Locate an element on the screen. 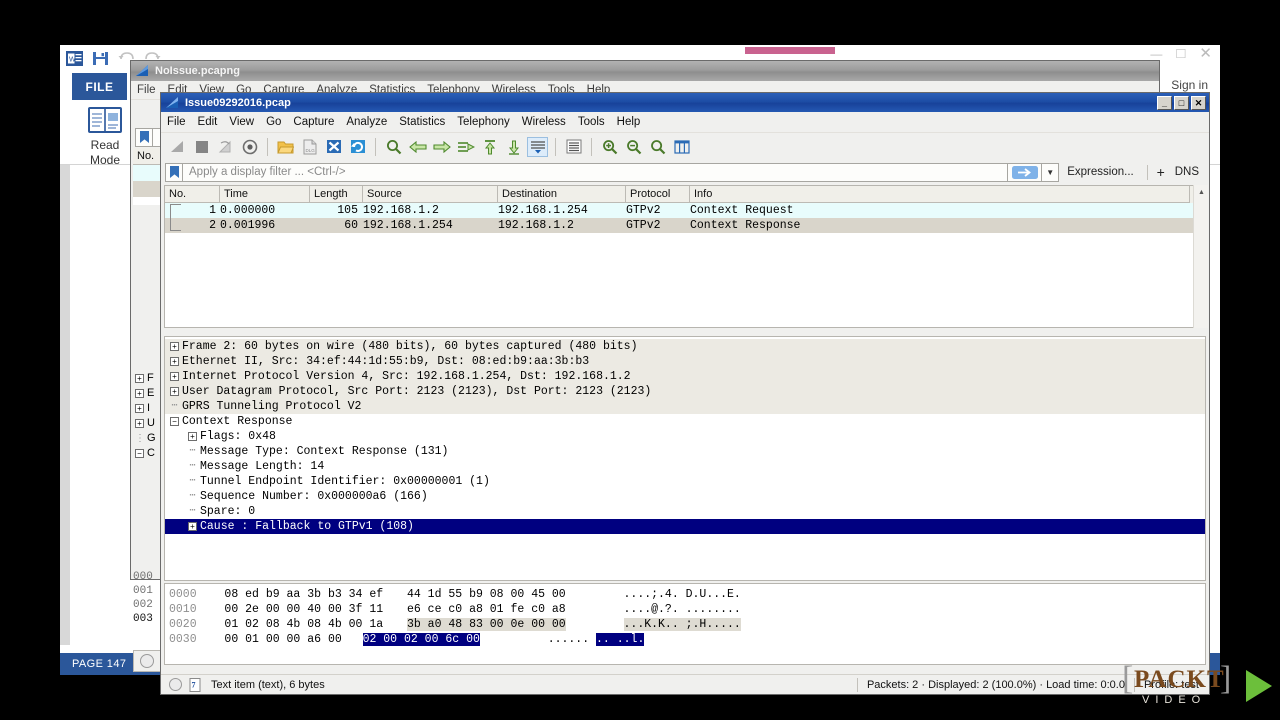 The image size is (1280, 720). dns-filter-button: DNS is located at coordinates (1187, 172).